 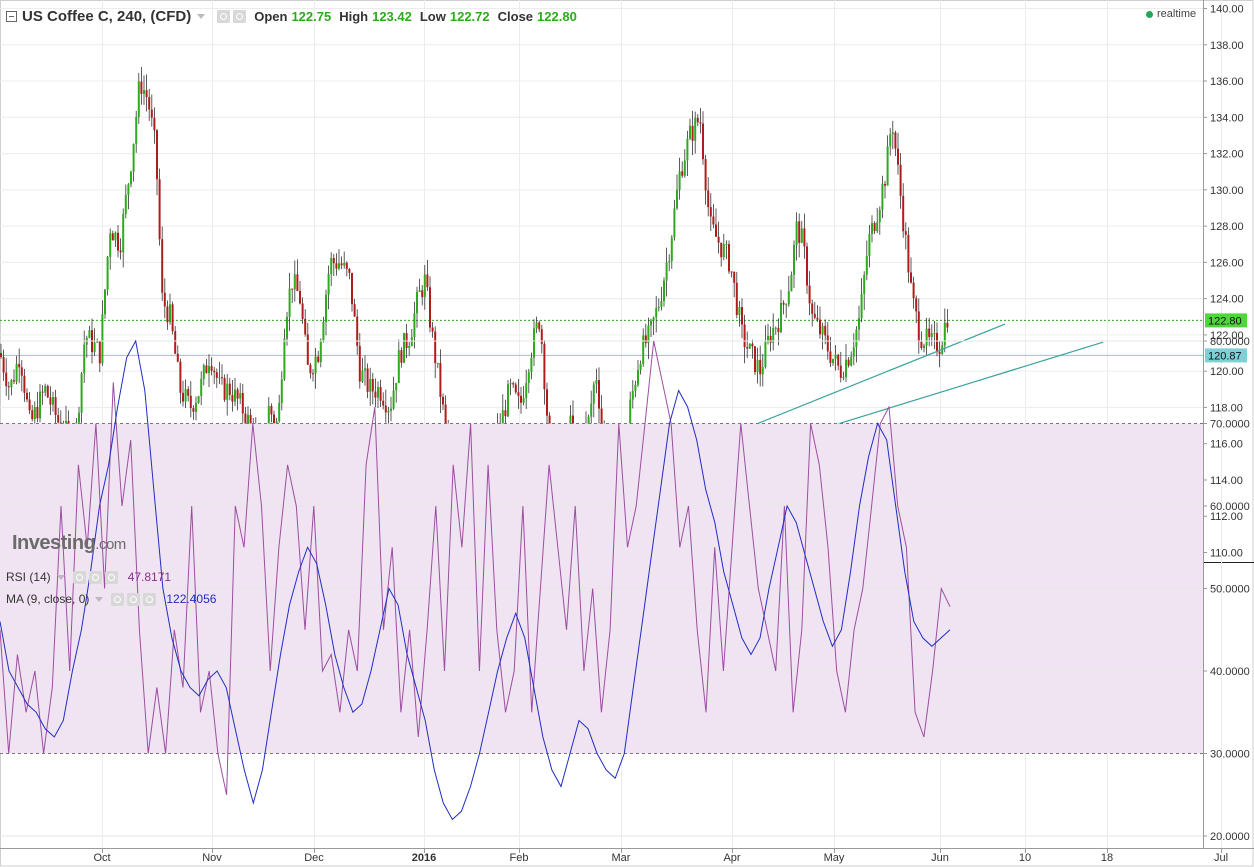 I want to click on y-tick-label: 112.00, so click(x=1226, y=517).